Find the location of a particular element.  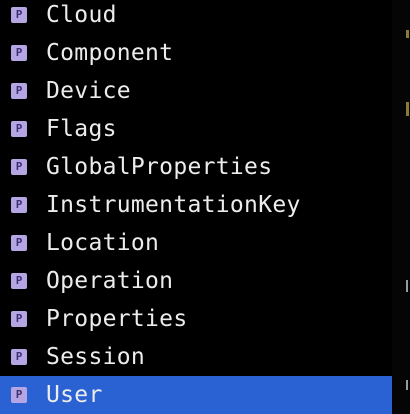

completion-item-device: P Device is located at coordinates (196, 91).